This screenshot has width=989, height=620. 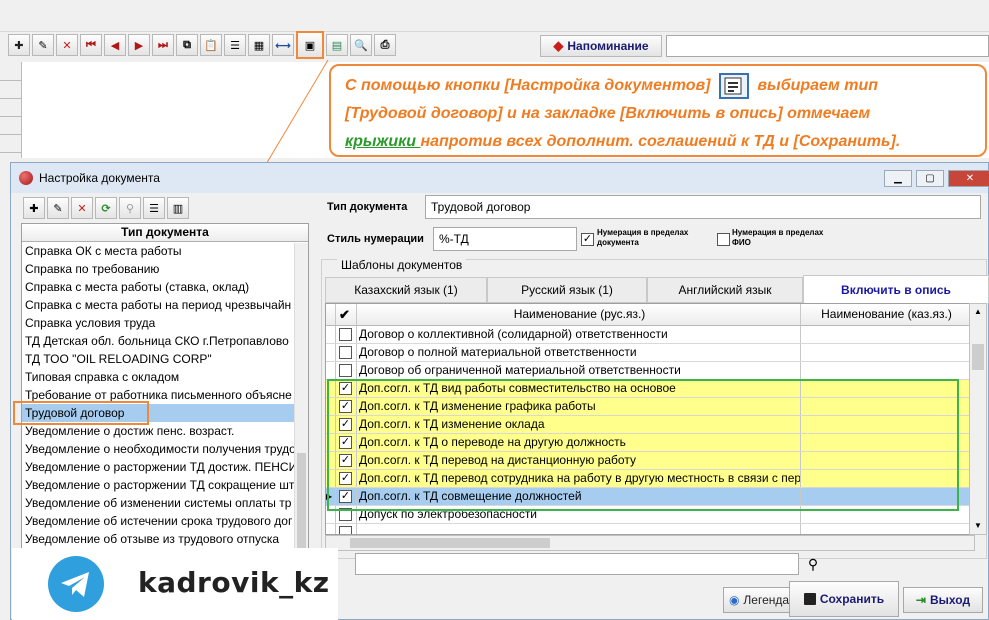 I want to click on scroll-up-icon: ▲, so click(x=978, y=312).